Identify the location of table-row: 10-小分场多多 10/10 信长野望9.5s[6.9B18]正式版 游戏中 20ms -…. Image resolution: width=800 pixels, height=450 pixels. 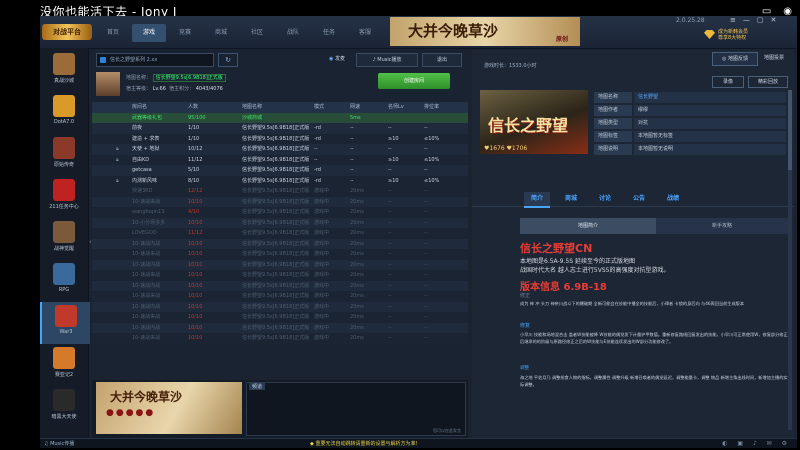
(280, 222).